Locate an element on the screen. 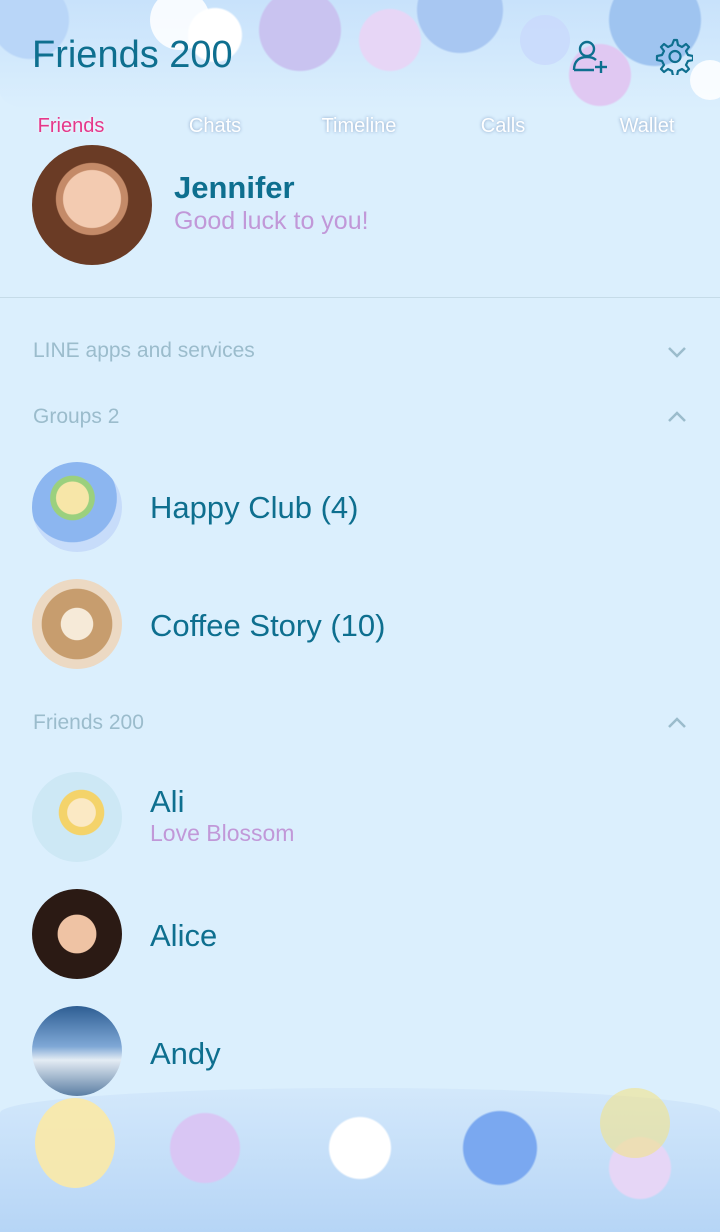  section-header-services: LINE apps and services is located at coordinates (144, 351).